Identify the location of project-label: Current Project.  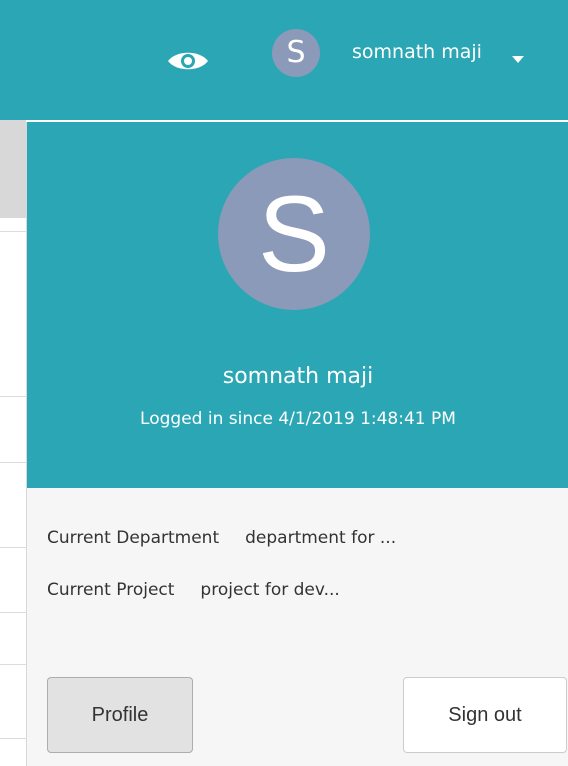
(111, 590).